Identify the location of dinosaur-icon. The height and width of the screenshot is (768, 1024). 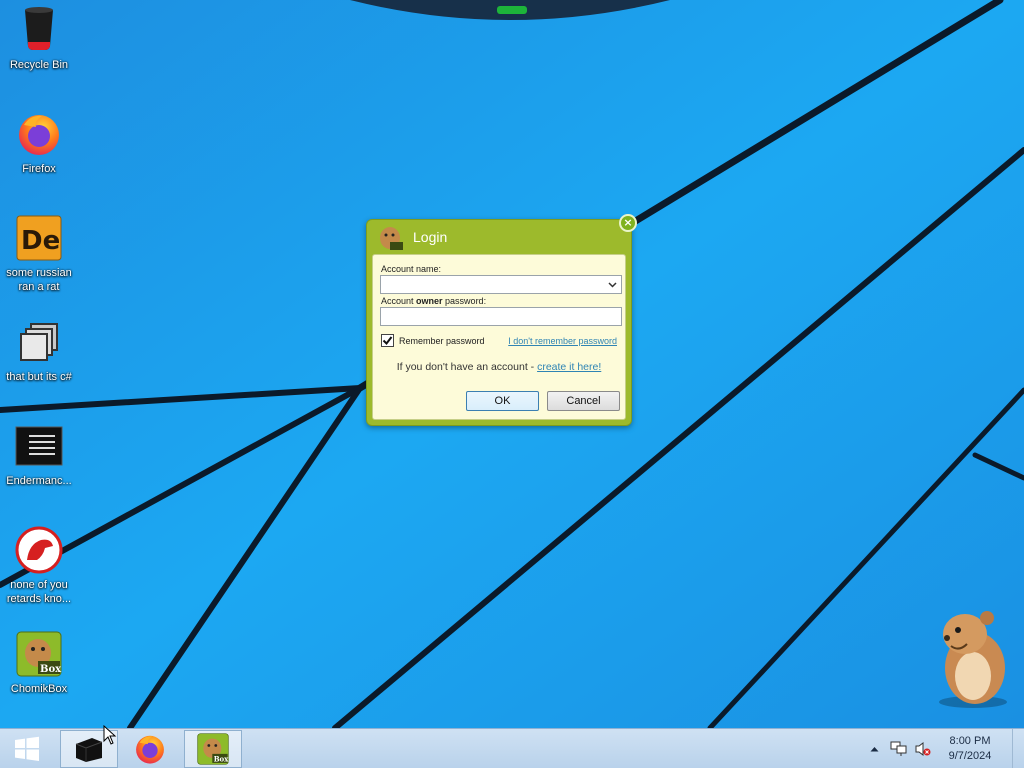
(39, 550).